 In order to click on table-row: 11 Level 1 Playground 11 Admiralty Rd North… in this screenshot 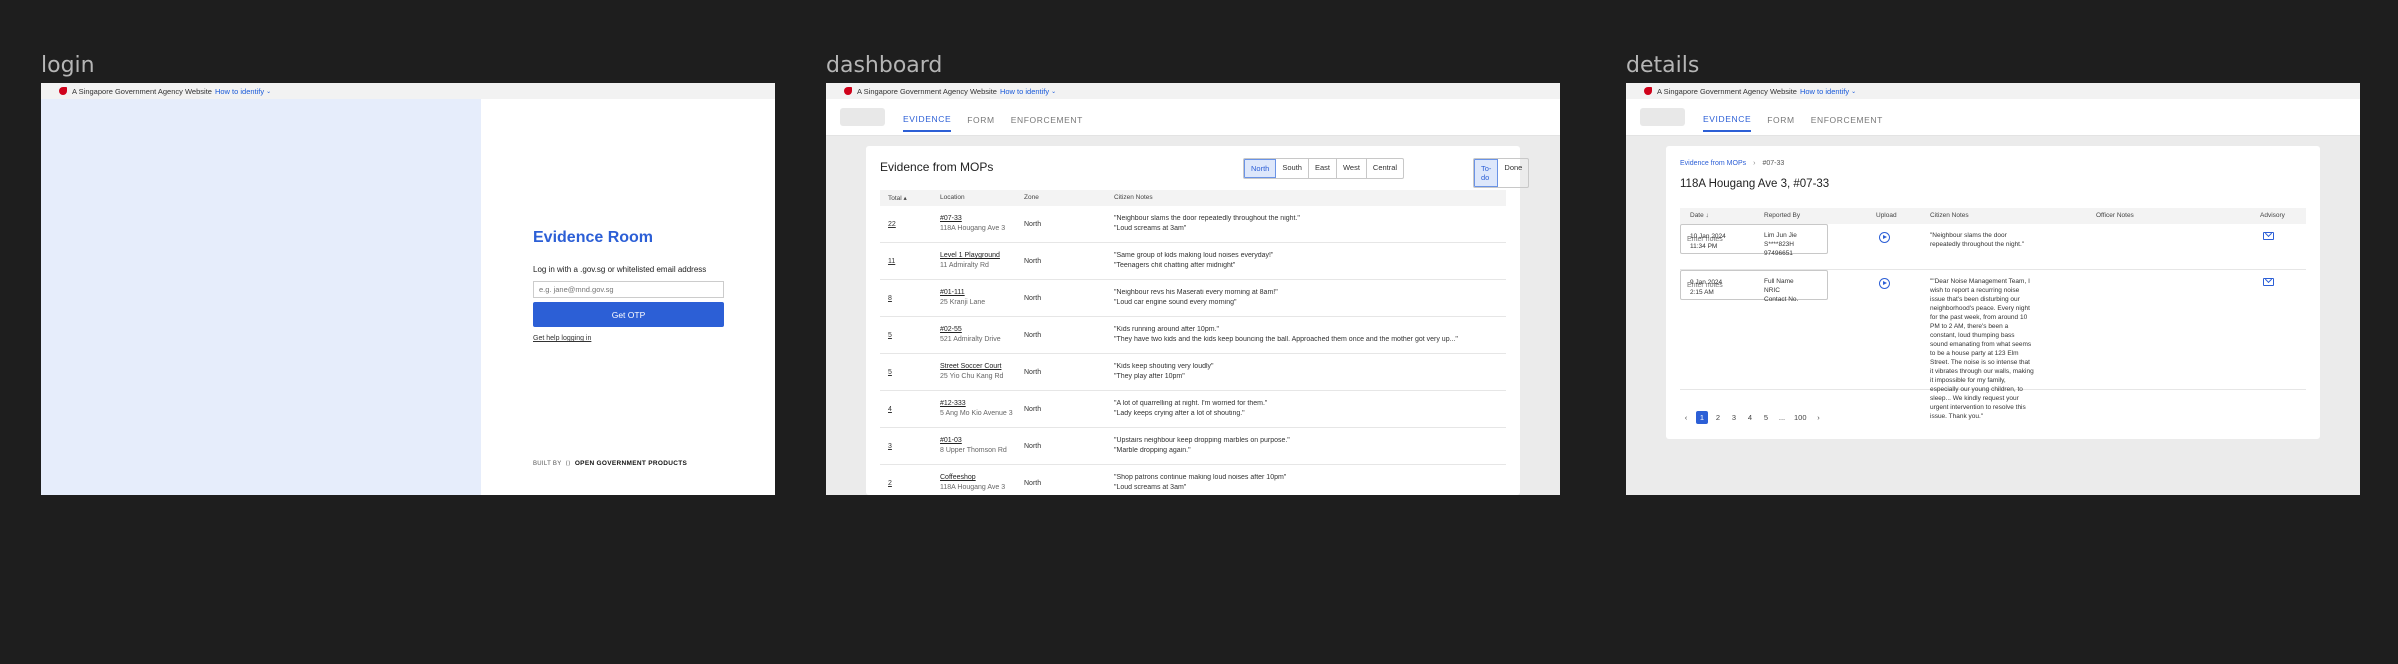, I will do `click(1193, 261)`.